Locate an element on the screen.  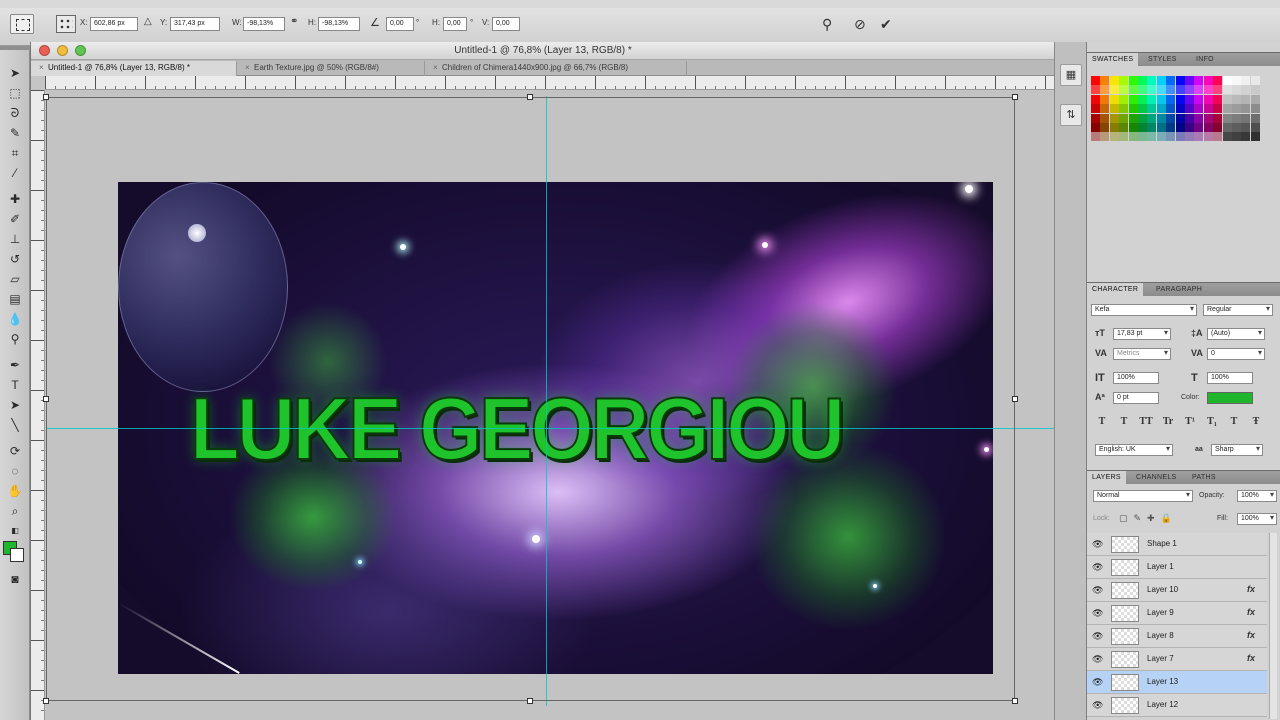
healing-brush-tool-icon: ✚ is located at coordinates (15, 199).